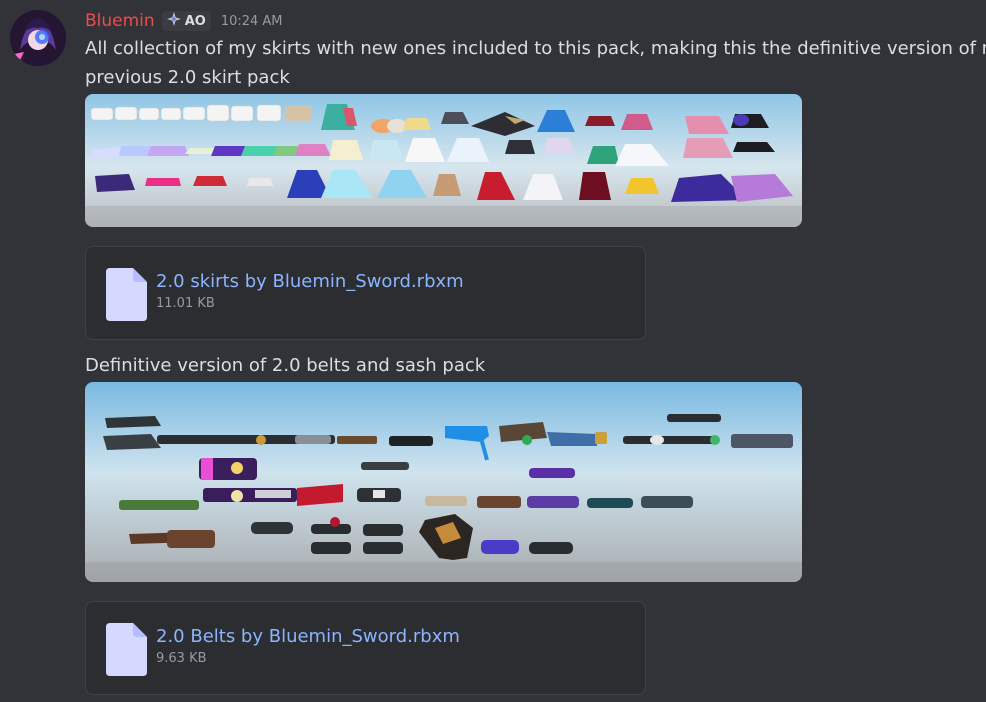 The height and width of the screenshot is (702, 986). What do you see at coordinates (185, 303) in the screenshot?
I see `file-size: 11.01 KB` at bounding box center [185, 303].